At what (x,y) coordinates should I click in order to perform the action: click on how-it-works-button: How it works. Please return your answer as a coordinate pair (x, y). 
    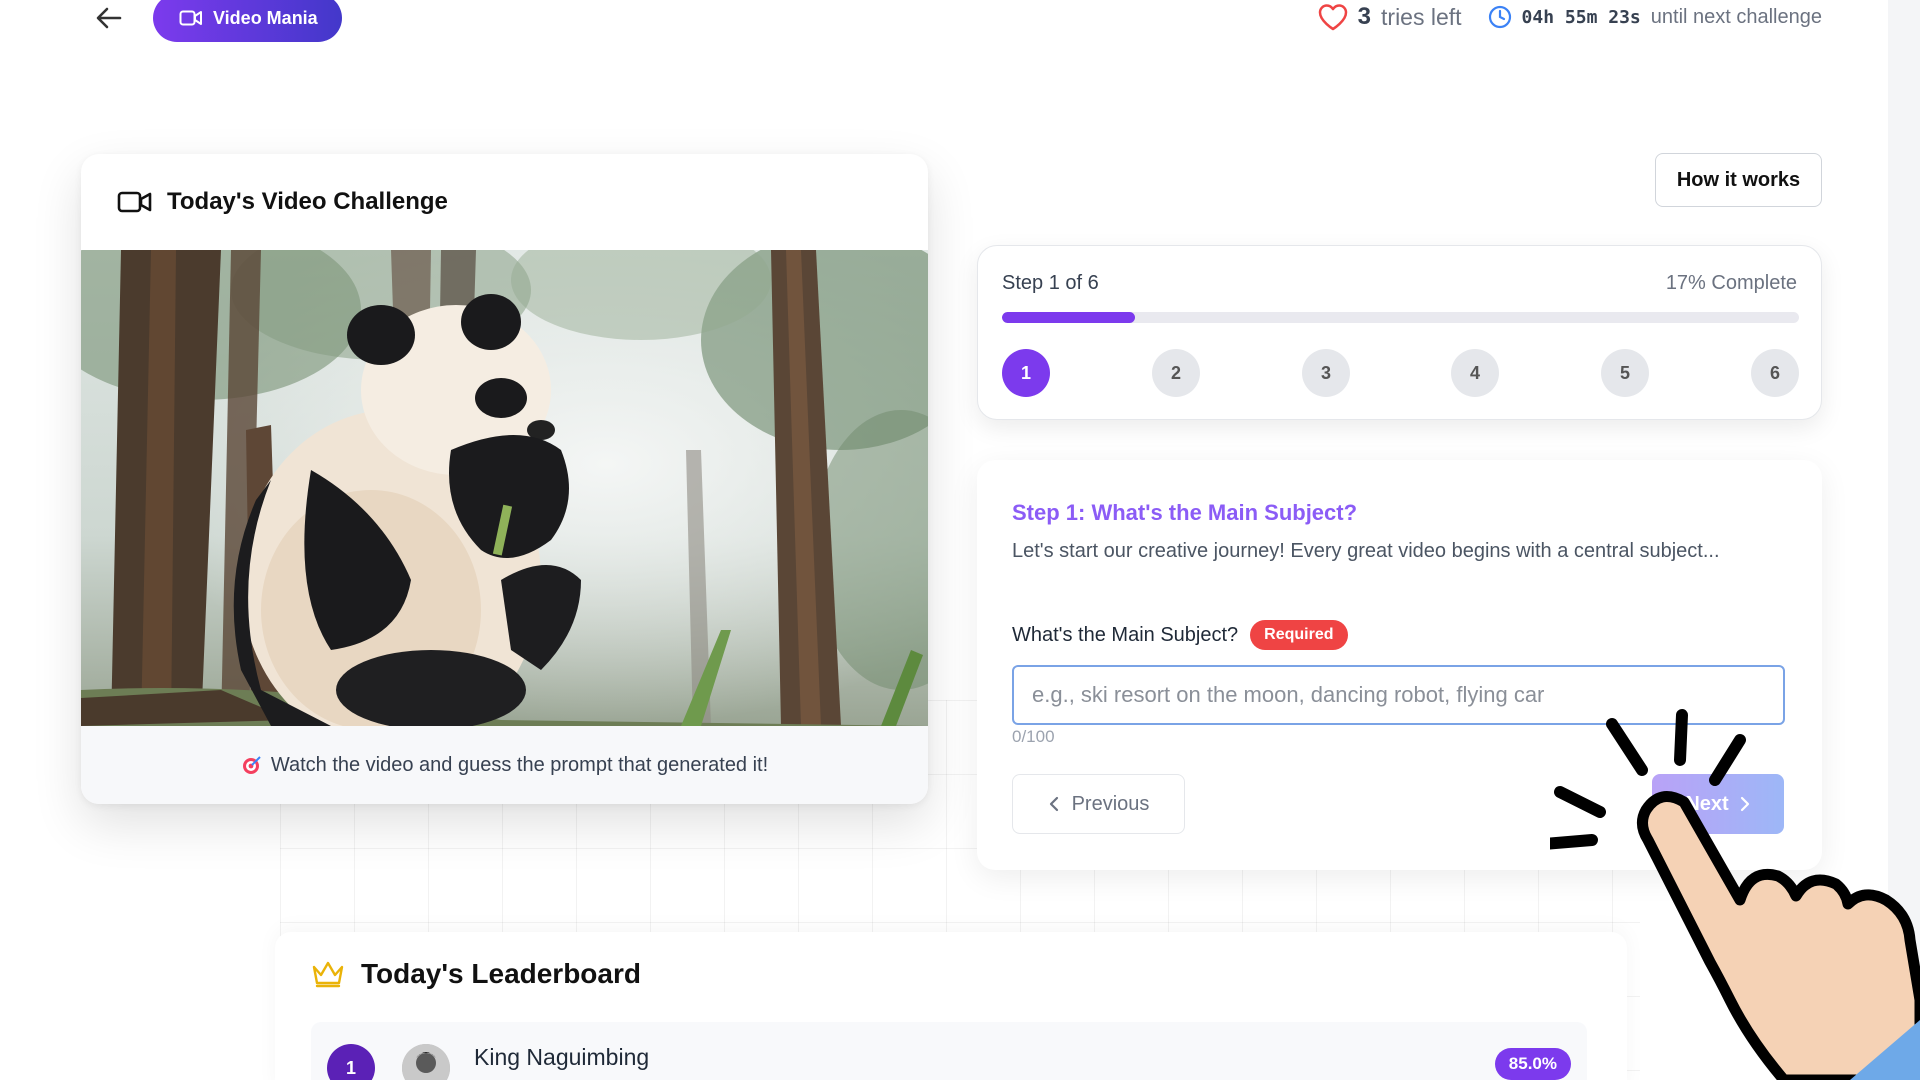
    Looking at the image, I should click on (1738, 180).